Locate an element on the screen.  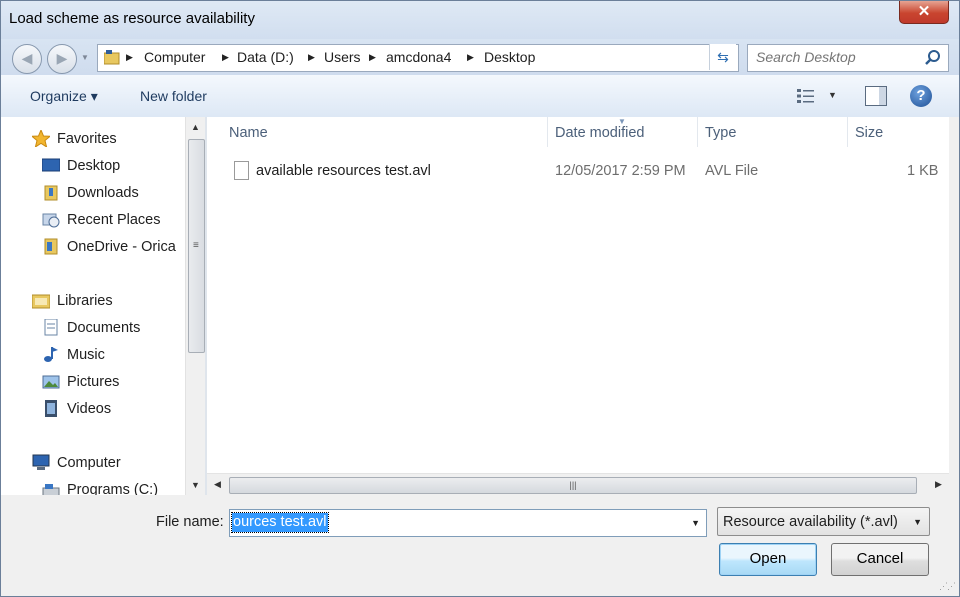
documents-icon is located at coordinates (51, 327).